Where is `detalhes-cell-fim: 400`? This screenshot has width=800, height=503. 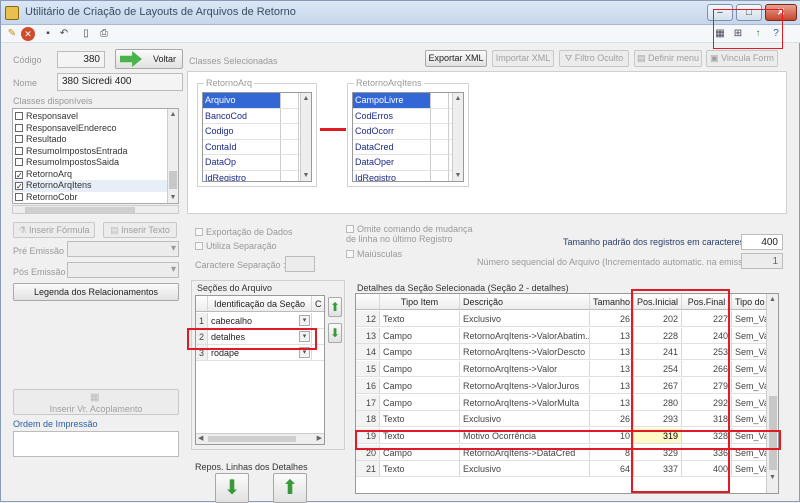
detalhes-cell-fim: 400 is located at coordinates (707, 469).